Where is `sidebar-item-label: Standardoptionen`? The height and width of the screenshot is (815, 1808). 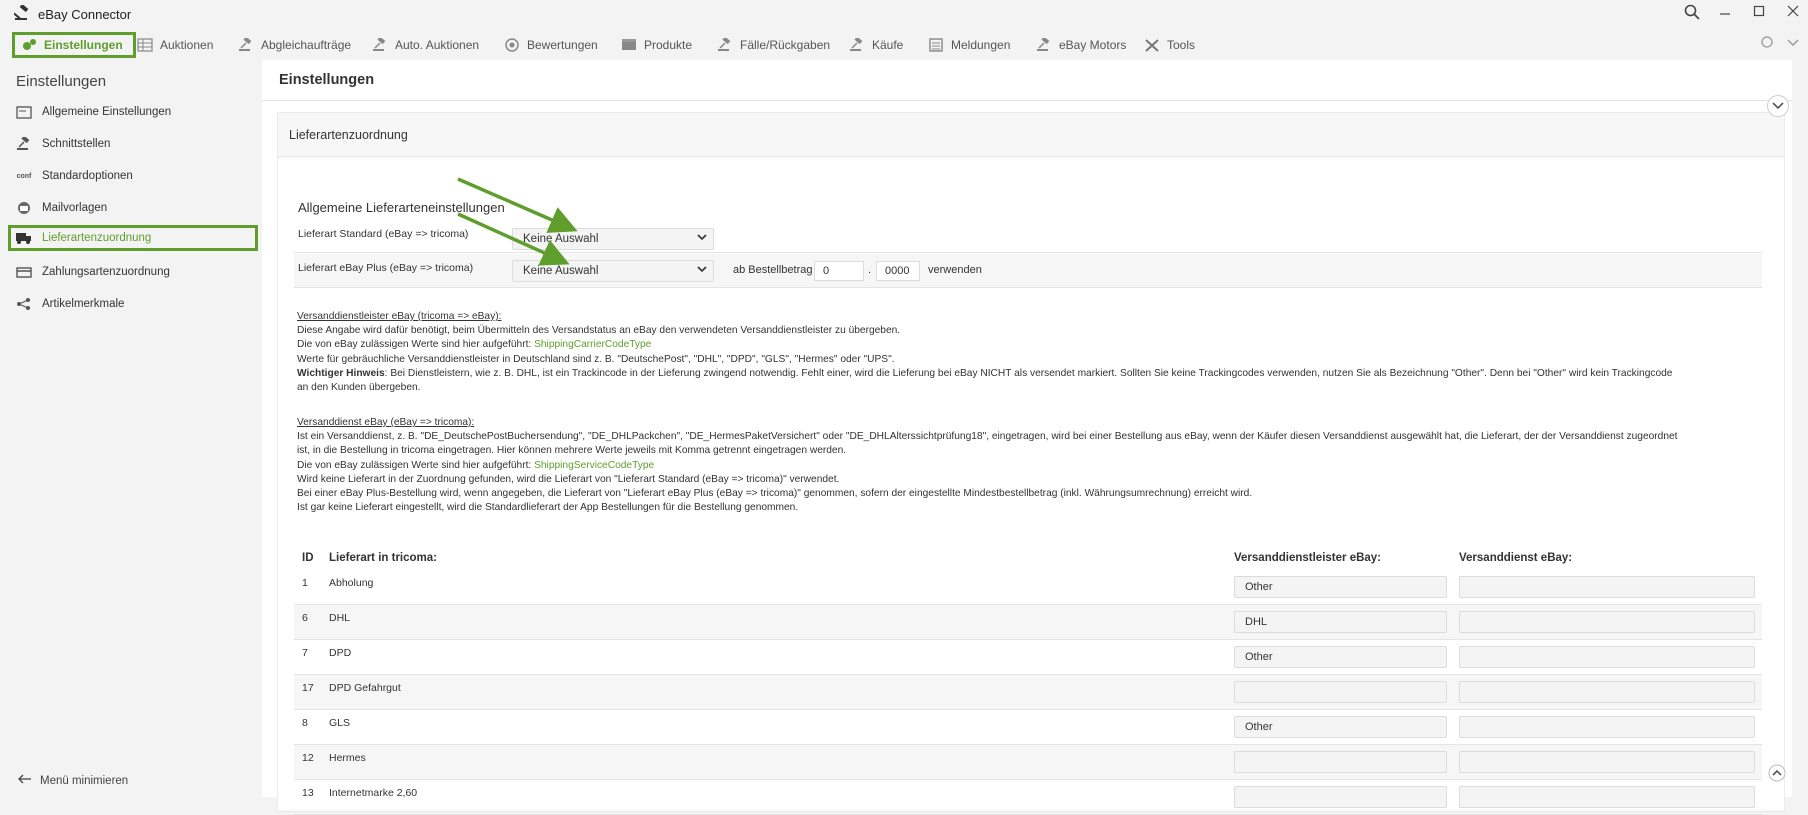
sidebar-item-label: Standardoptionen is located at coordinates (87, 176).